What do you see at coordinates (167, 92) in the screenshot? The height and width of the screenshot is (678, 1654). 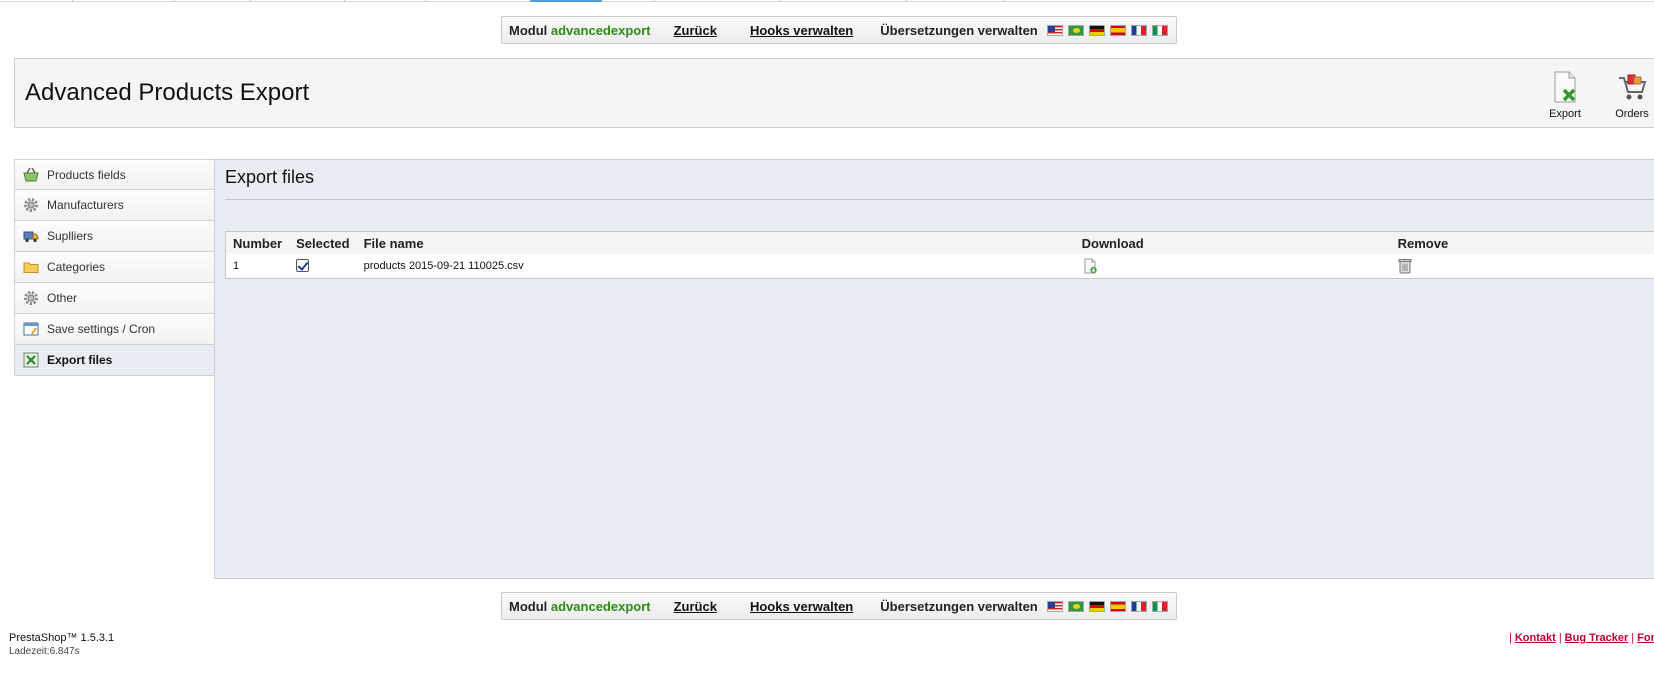 I see `page-title: Advanced Products Export` at bounding box center [167, 92].